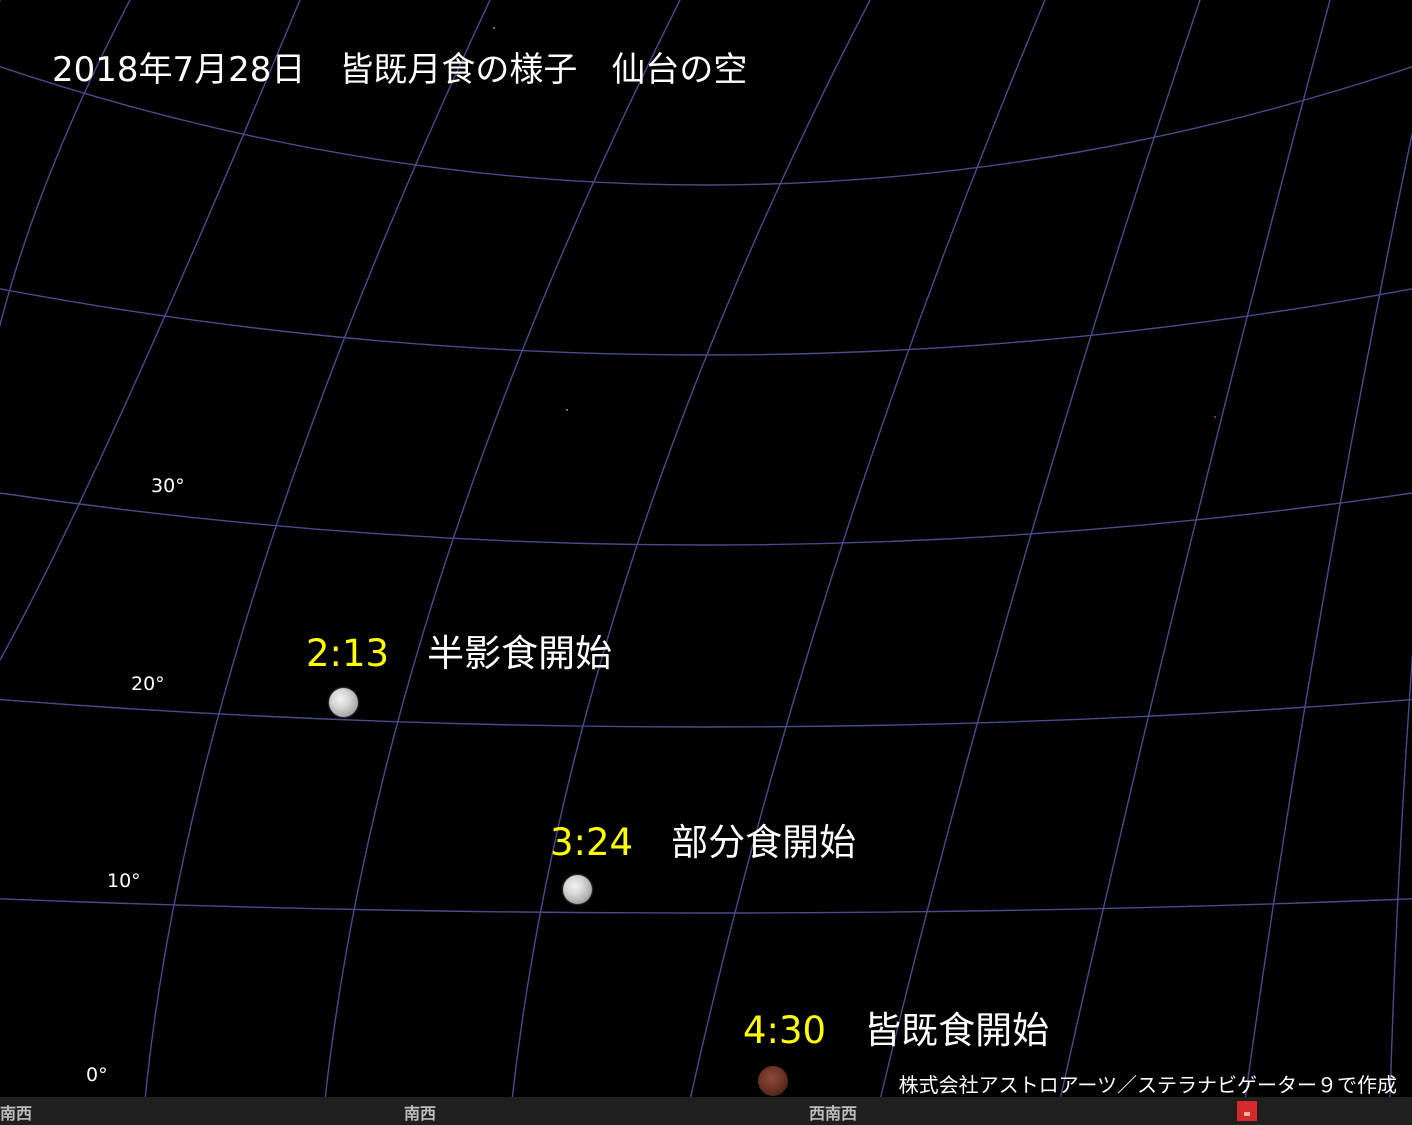 The image size is (1412, 1125). Describe the element at coordinates (1247, 1114) in the screenshot. I see `marker-dot` at that location.